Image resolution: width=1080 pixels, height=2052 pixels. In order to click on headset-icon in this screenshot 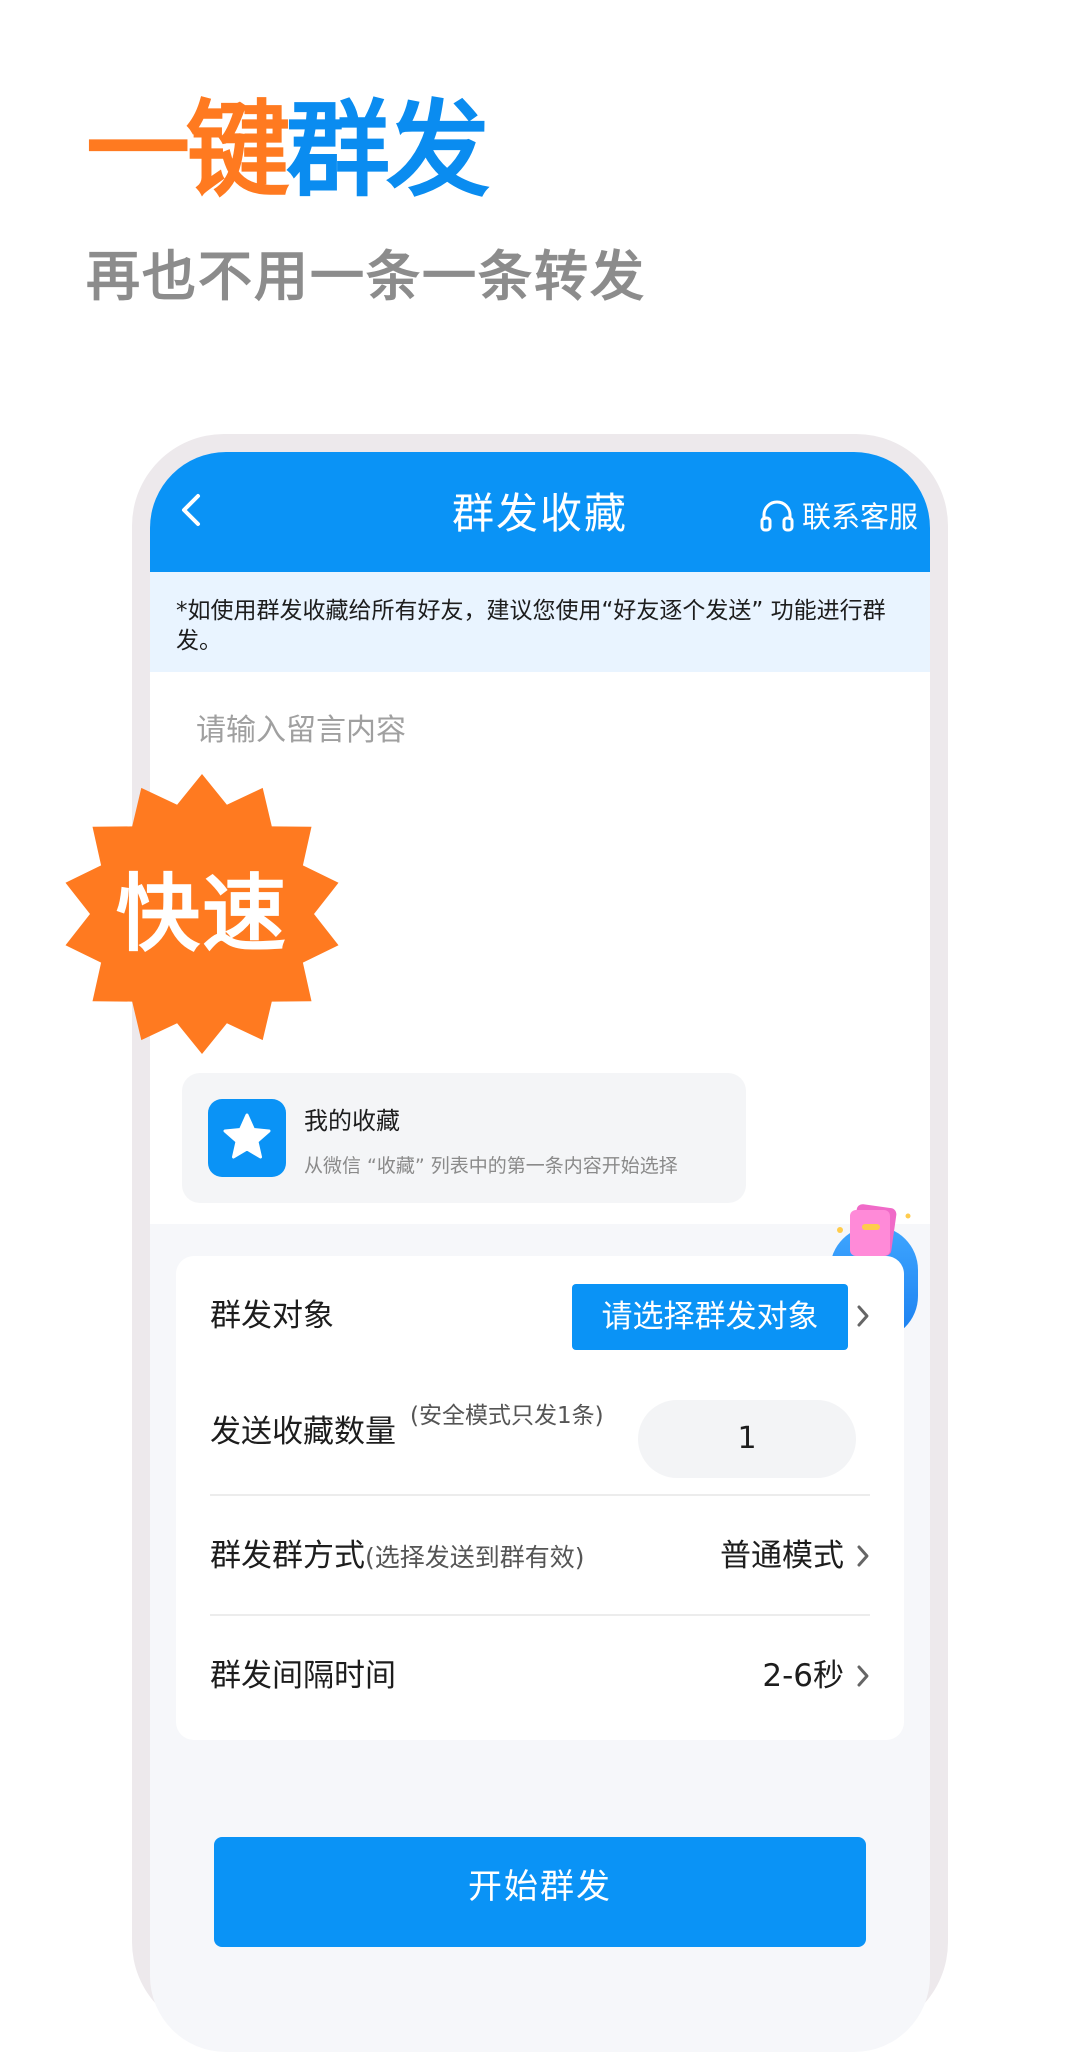, I will do `click(777, 516)`.